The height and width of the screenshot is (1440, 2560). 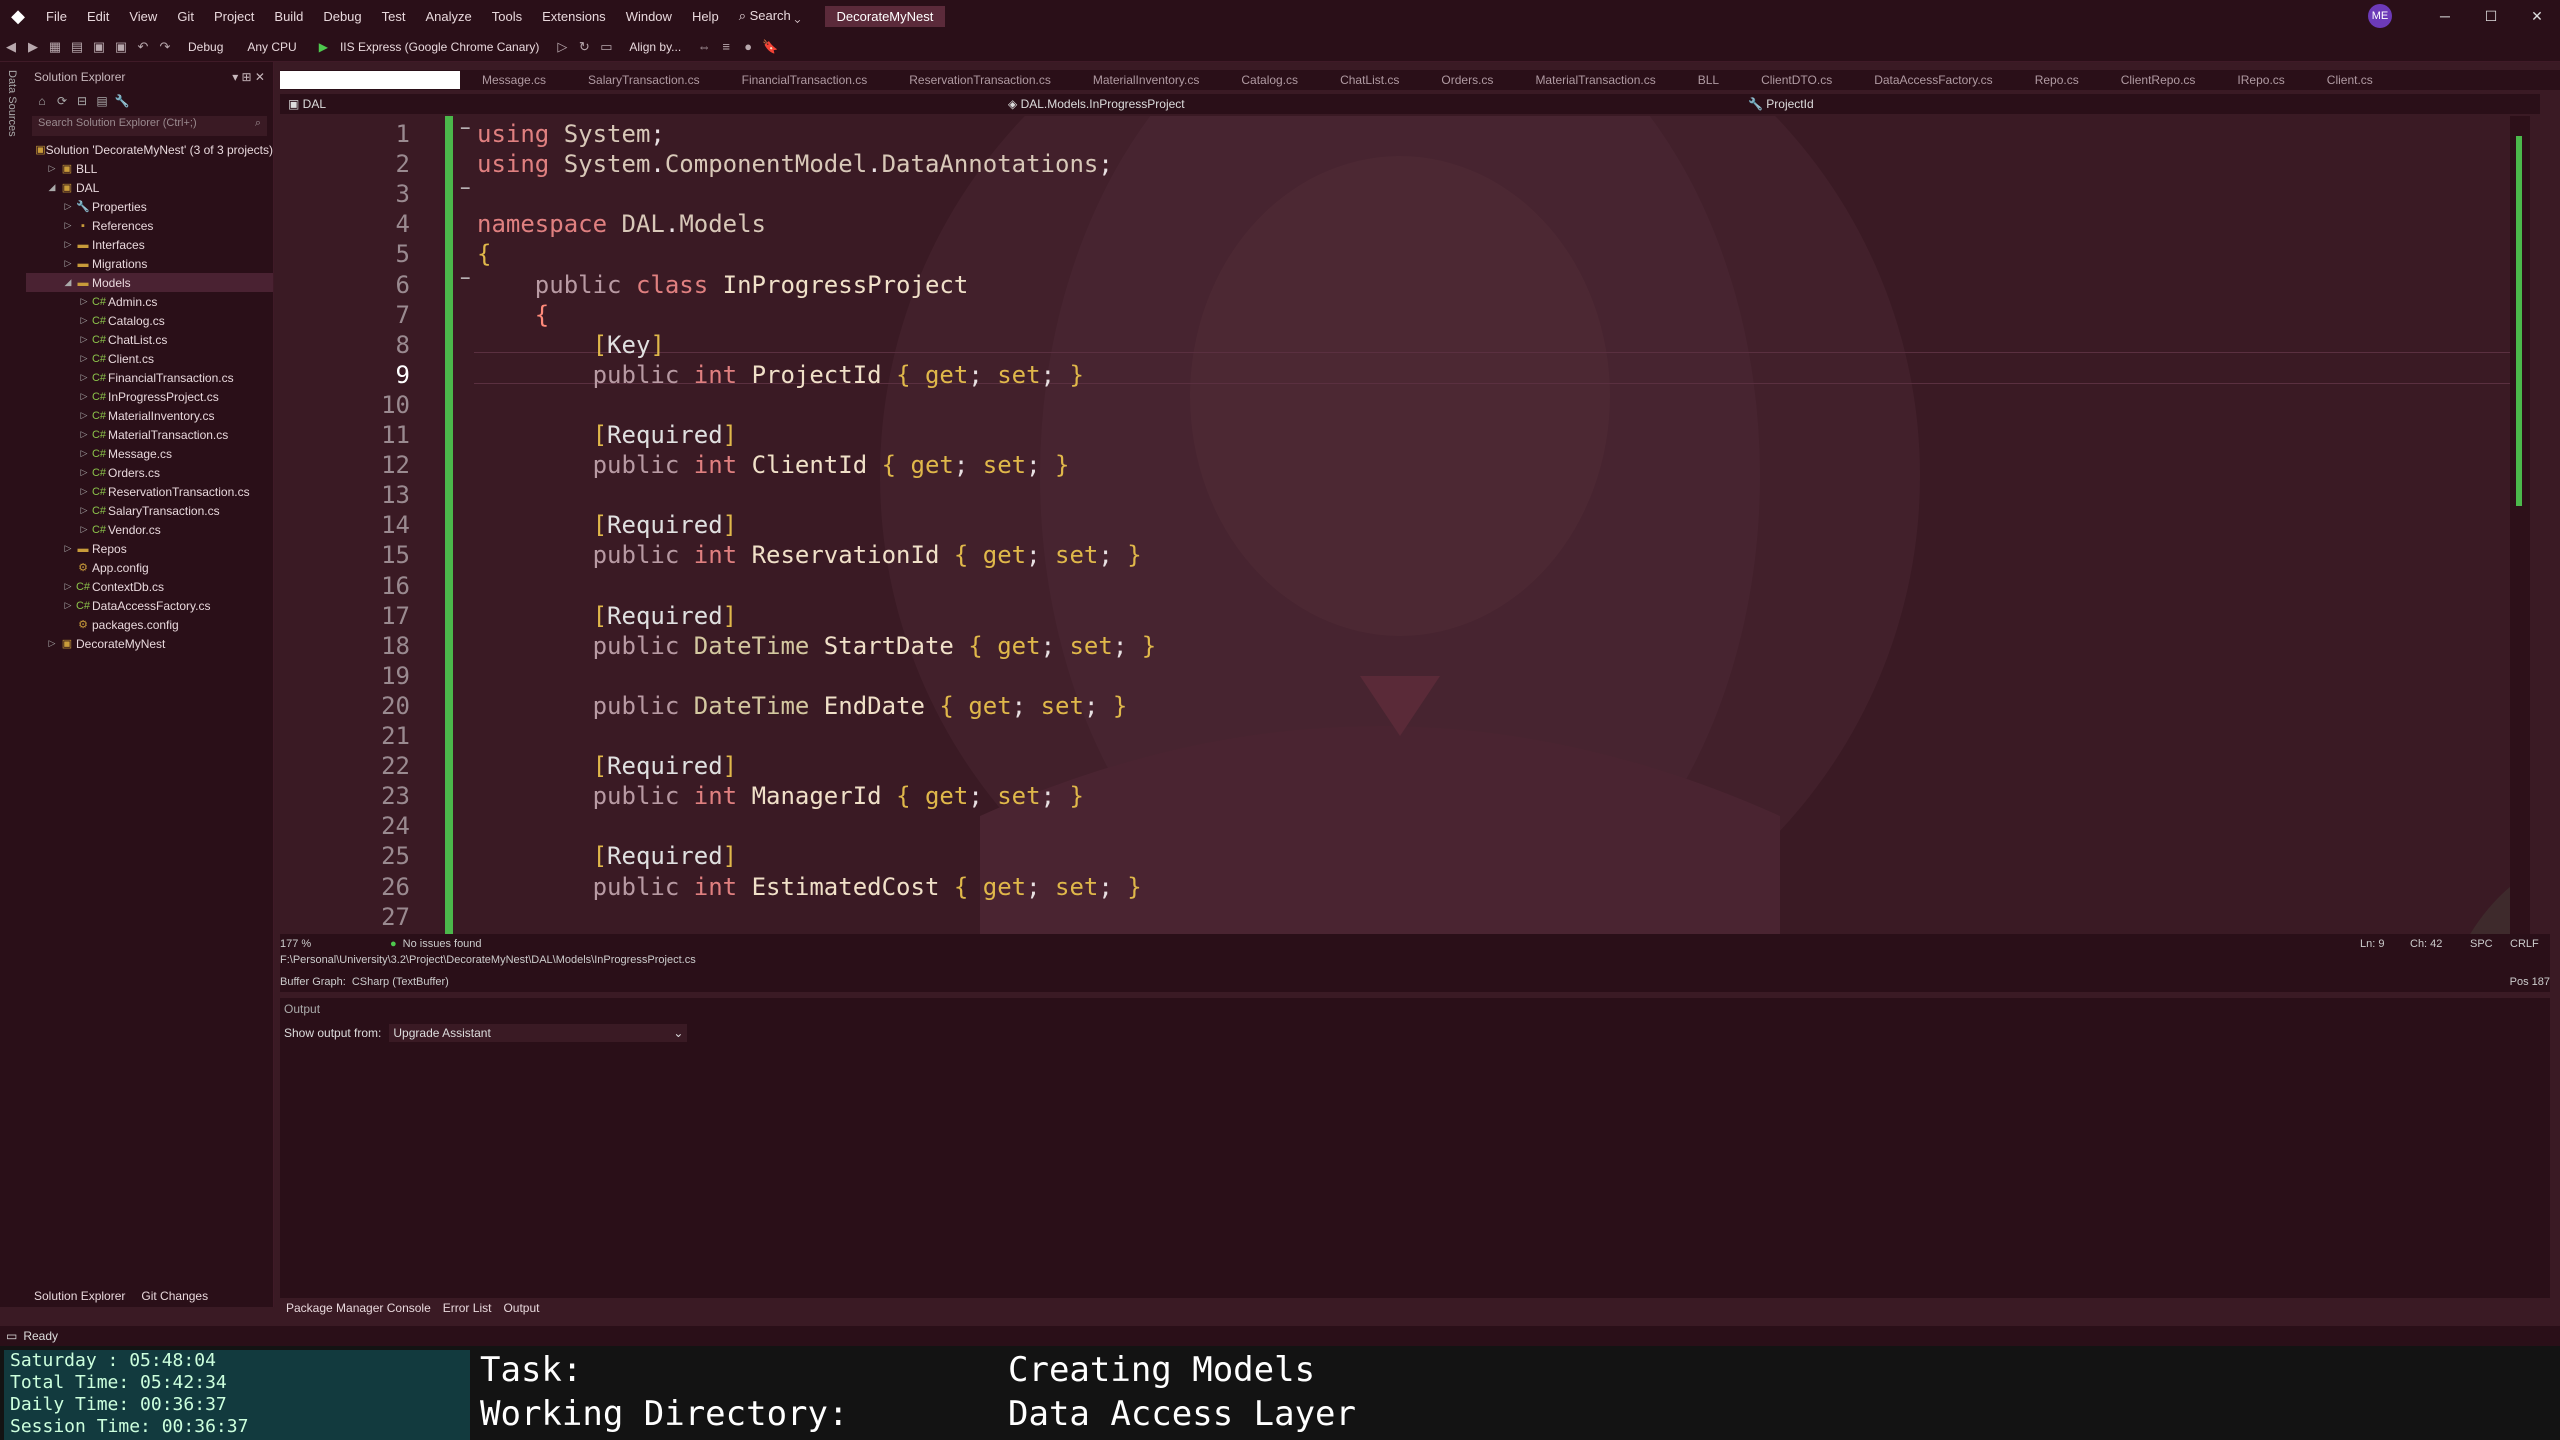 What do you see at coordinates (149, 339) in the screenshot?
I see `tree-item: ▷ C# ChatList.cs` at bounding box center [149, 339].